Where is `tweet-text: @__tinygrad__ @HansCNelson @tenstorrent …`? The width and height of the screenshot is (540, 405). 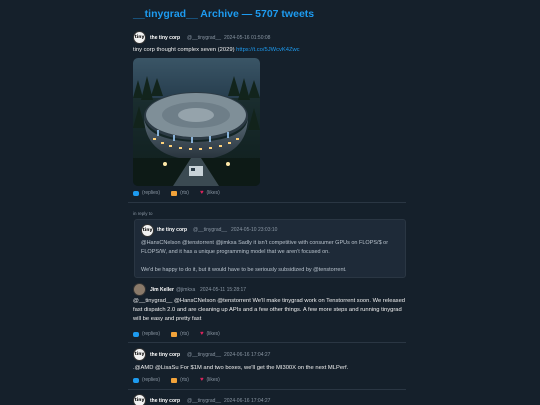 tweet-text: @__tinygrad__ @HansCNelson @tenstorrent … is located at coordinates (269, 310).